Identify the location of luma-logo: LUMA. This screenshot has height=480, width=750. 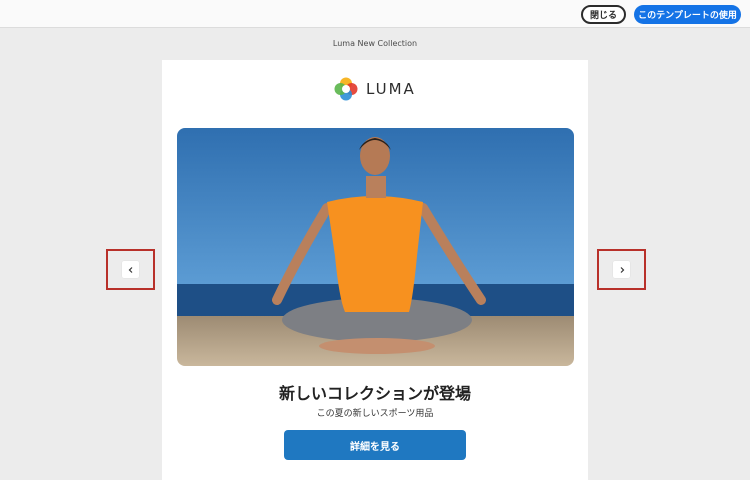
(375, 89).